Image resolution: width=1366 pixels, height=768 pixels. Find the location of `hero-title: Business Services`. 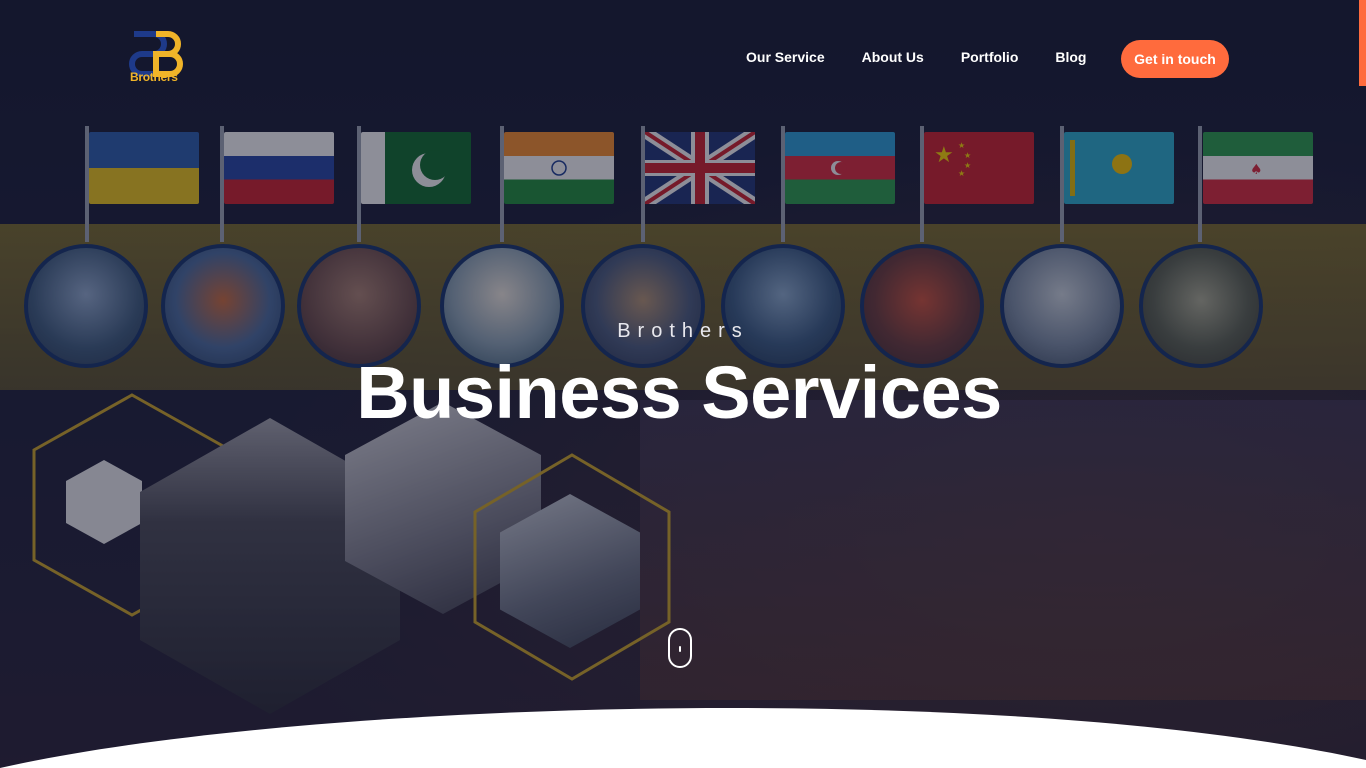

hero-title: Business Services is located at coordinates (679, 392).